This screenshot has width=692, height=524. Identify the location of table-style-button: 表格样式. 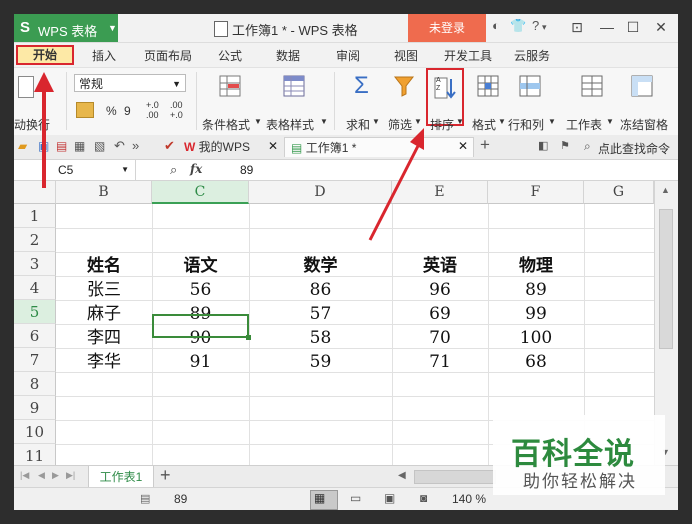
(290, 124).